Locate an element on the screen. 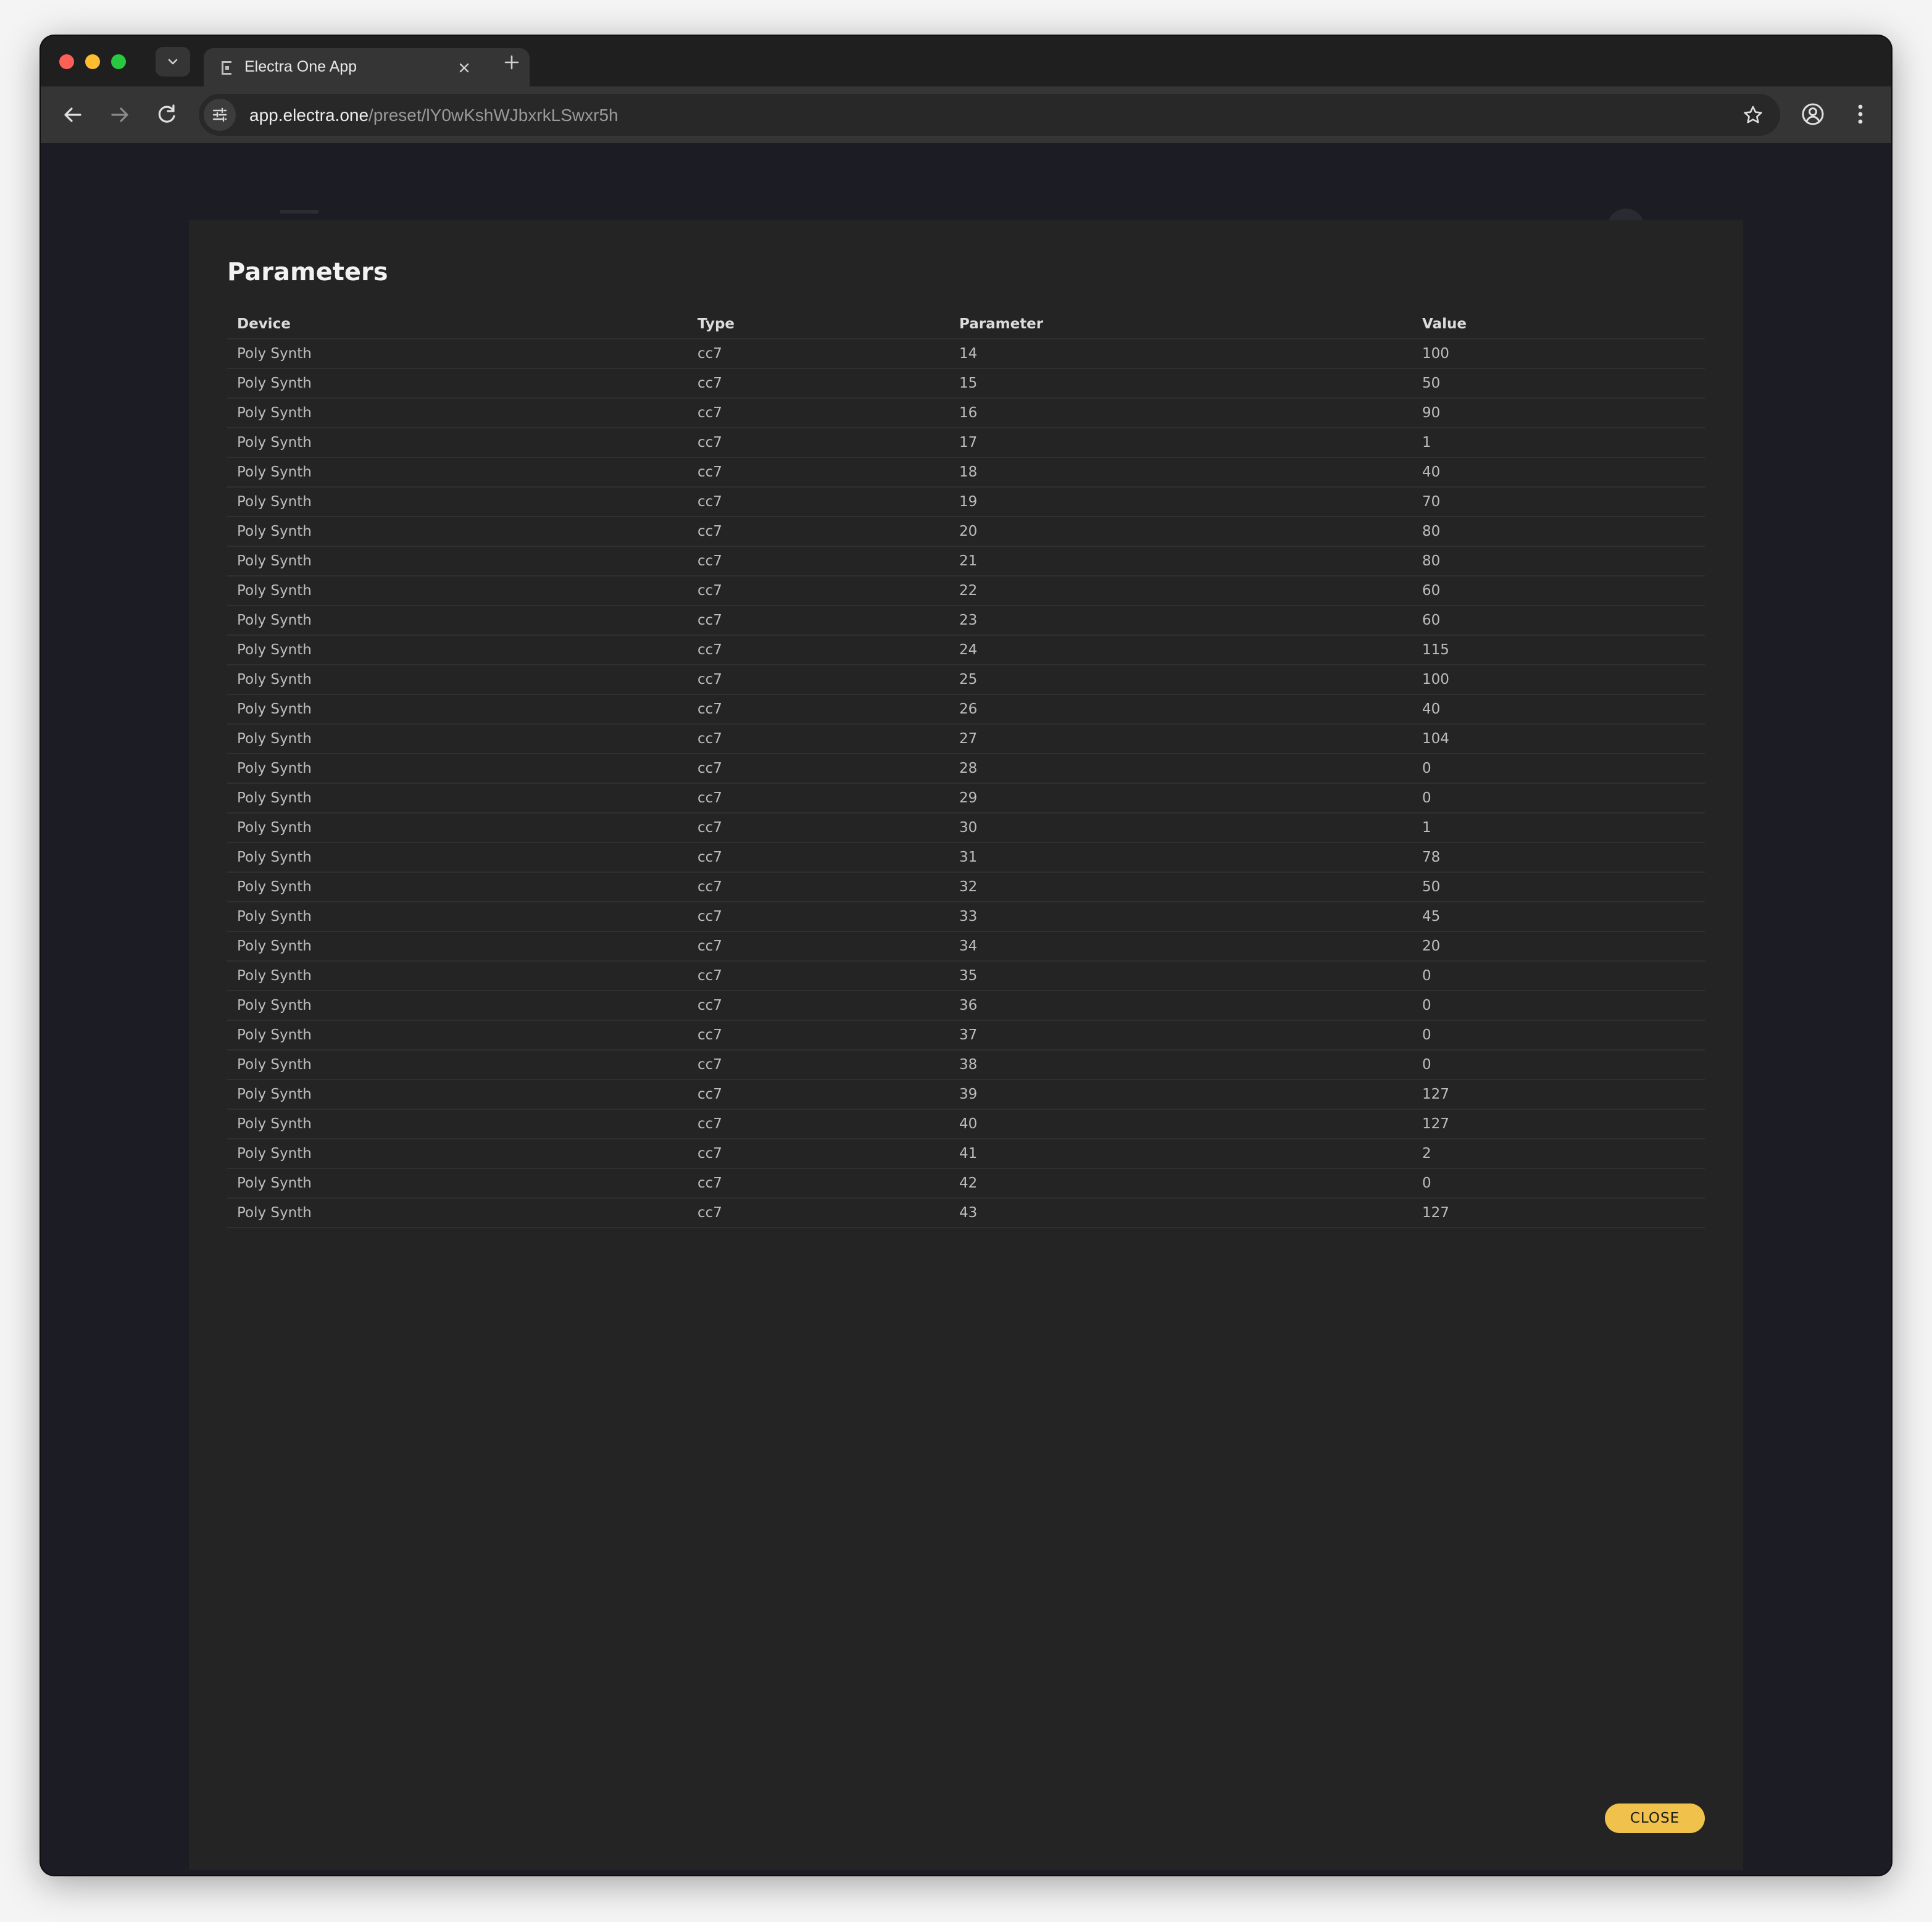 The image size is (1932, 1922). browser-menu-button is located at coordinates (1860, 114).